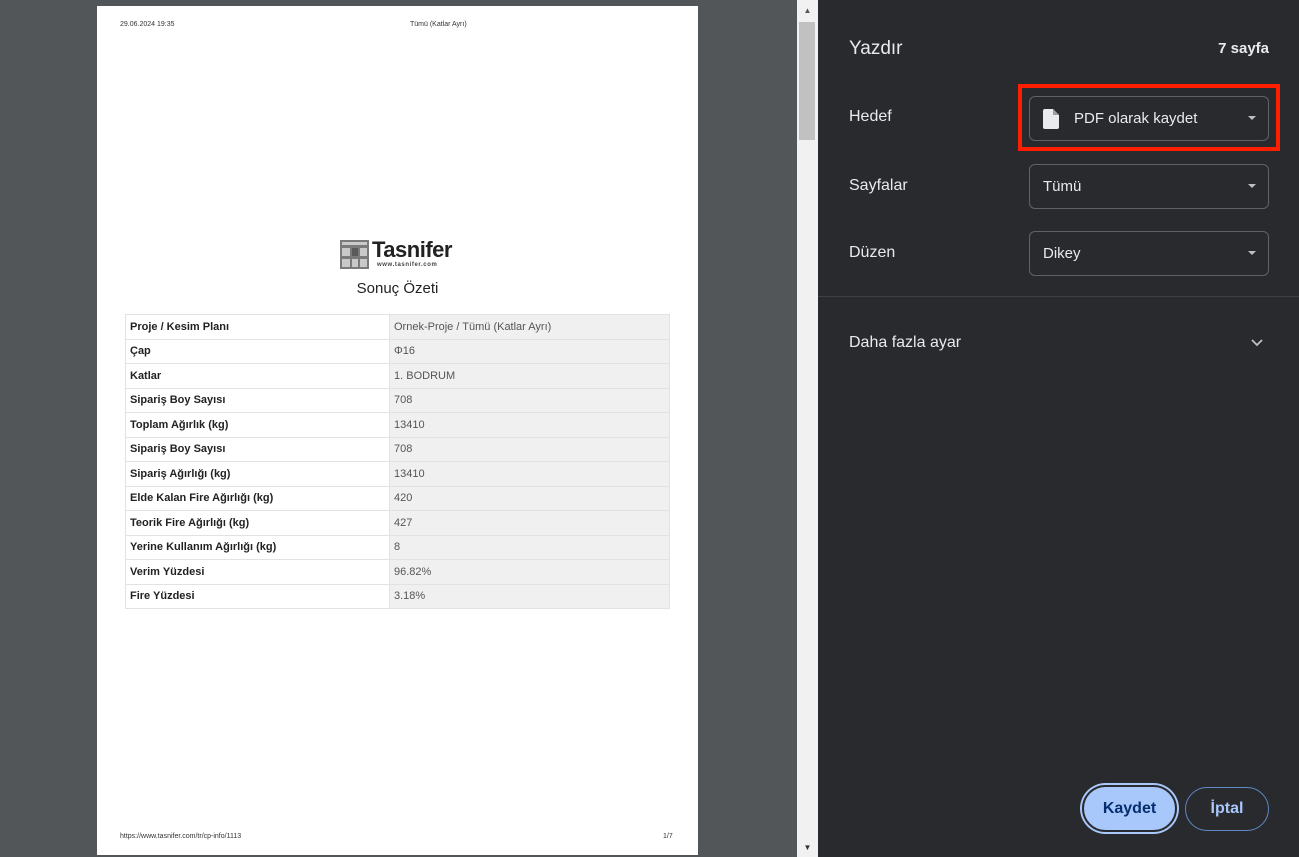 The image size is (1299, 857). What do you see at coordinates (807, 428) in the screenshot?
I see `preview-scrollbar: ▲ ▼` at bounding box center [807, 428].